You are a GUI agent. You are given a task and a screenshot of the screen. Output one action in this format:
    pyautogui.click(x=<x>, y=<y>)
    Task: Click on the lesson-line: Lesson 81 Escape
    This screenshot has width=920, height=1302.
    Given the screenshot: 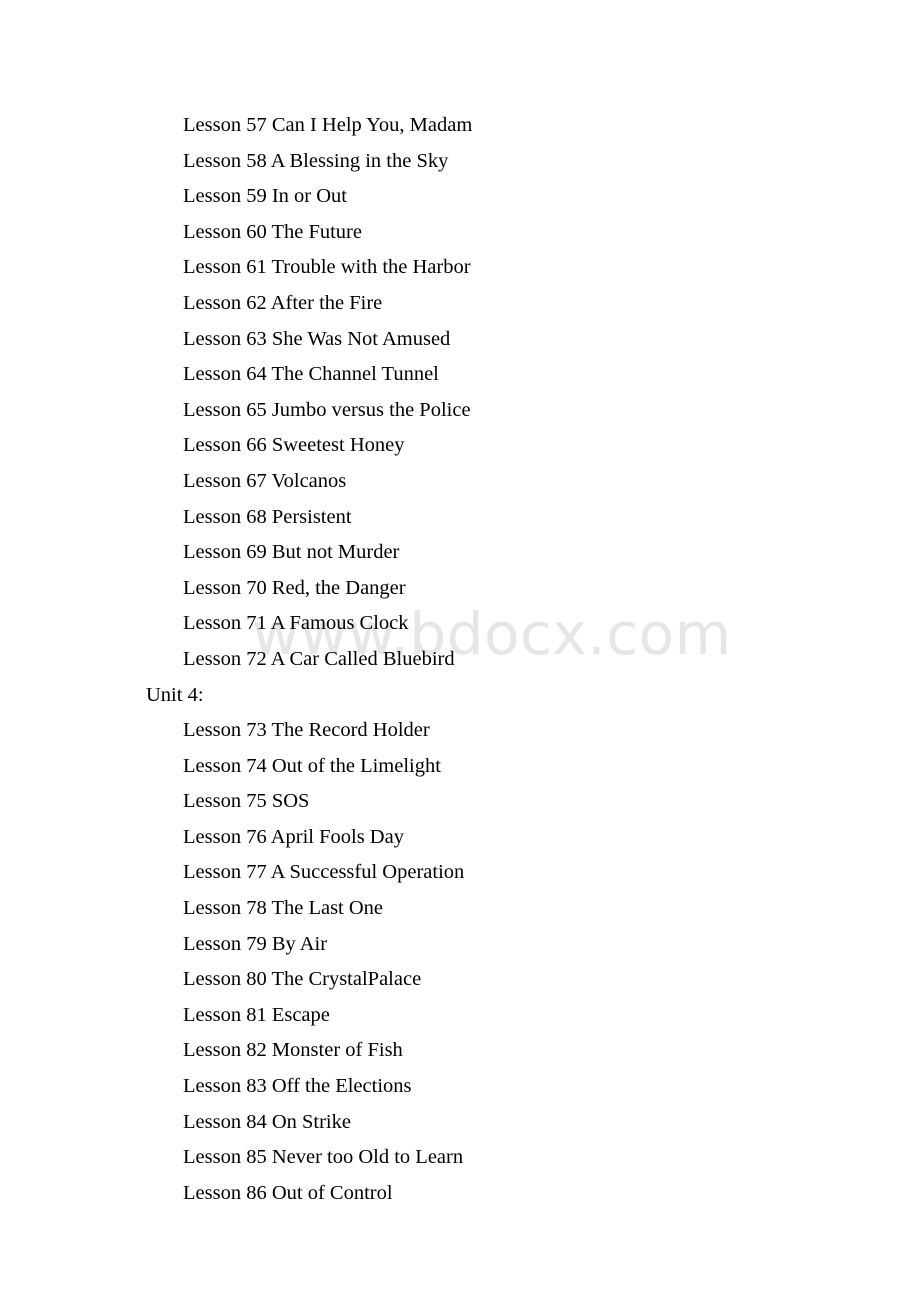 What is the action you would take?
    pyautogui.click(x=256, y=1014)
    